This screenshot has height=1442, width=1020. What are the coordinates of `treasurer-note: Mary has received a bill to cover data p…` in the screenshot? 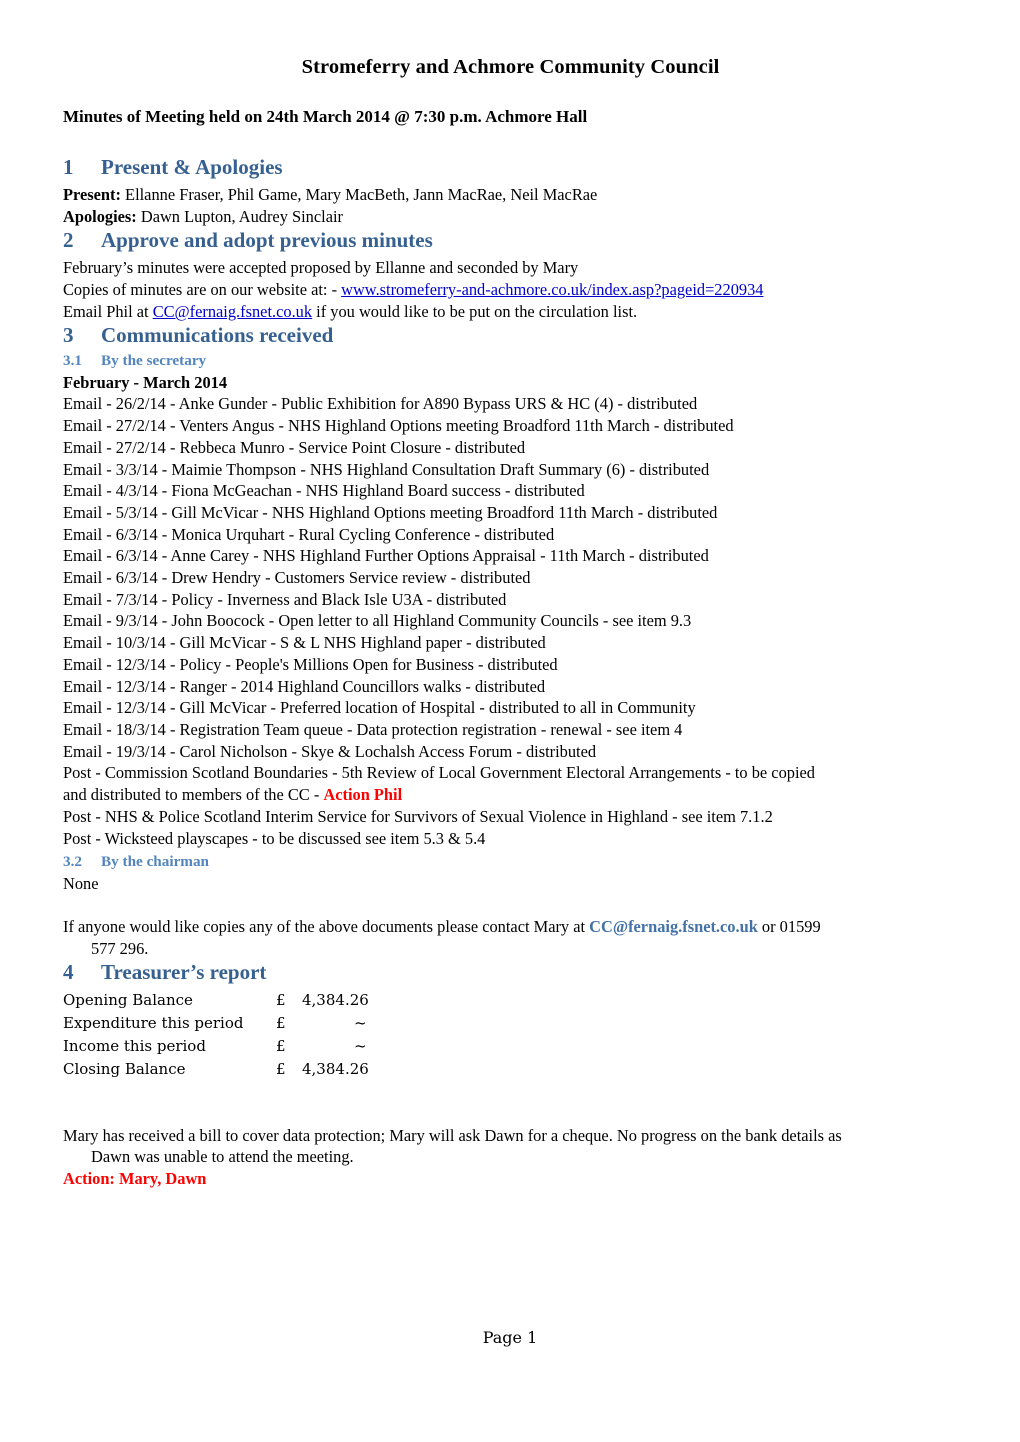 It's located at (510, 1146).